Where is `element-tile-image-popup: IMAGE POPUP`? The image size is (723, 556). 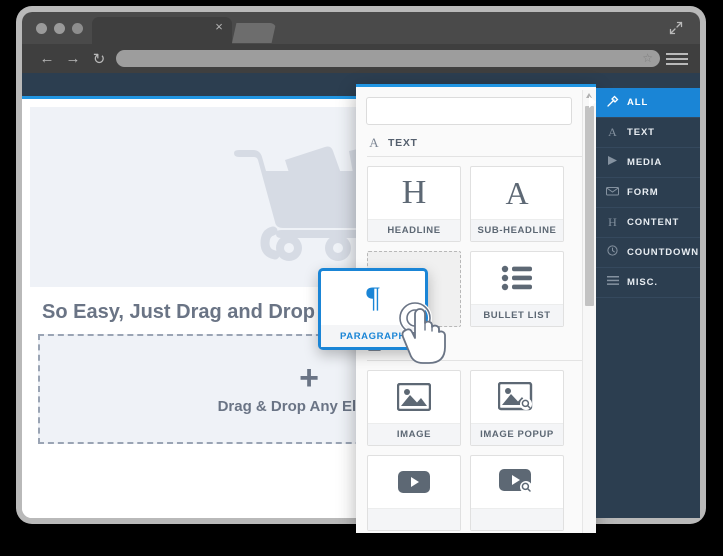
element-tile-image-popup: IMAGE POPUP is located at coordinates (517, 408).